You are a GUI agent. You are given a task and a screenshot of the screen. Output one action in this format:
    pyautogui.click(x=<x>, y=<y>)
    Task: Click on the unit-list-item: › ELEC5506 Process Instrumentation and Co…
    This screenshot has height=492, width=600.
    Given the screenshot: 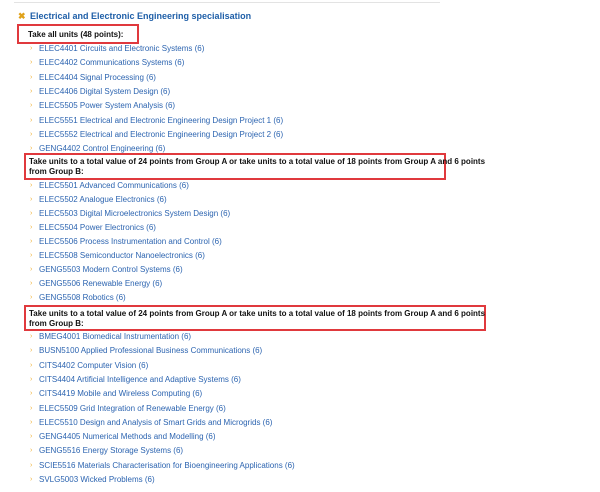 What is the action you would take?
    pyautogui.click(x=126, y=241)
    